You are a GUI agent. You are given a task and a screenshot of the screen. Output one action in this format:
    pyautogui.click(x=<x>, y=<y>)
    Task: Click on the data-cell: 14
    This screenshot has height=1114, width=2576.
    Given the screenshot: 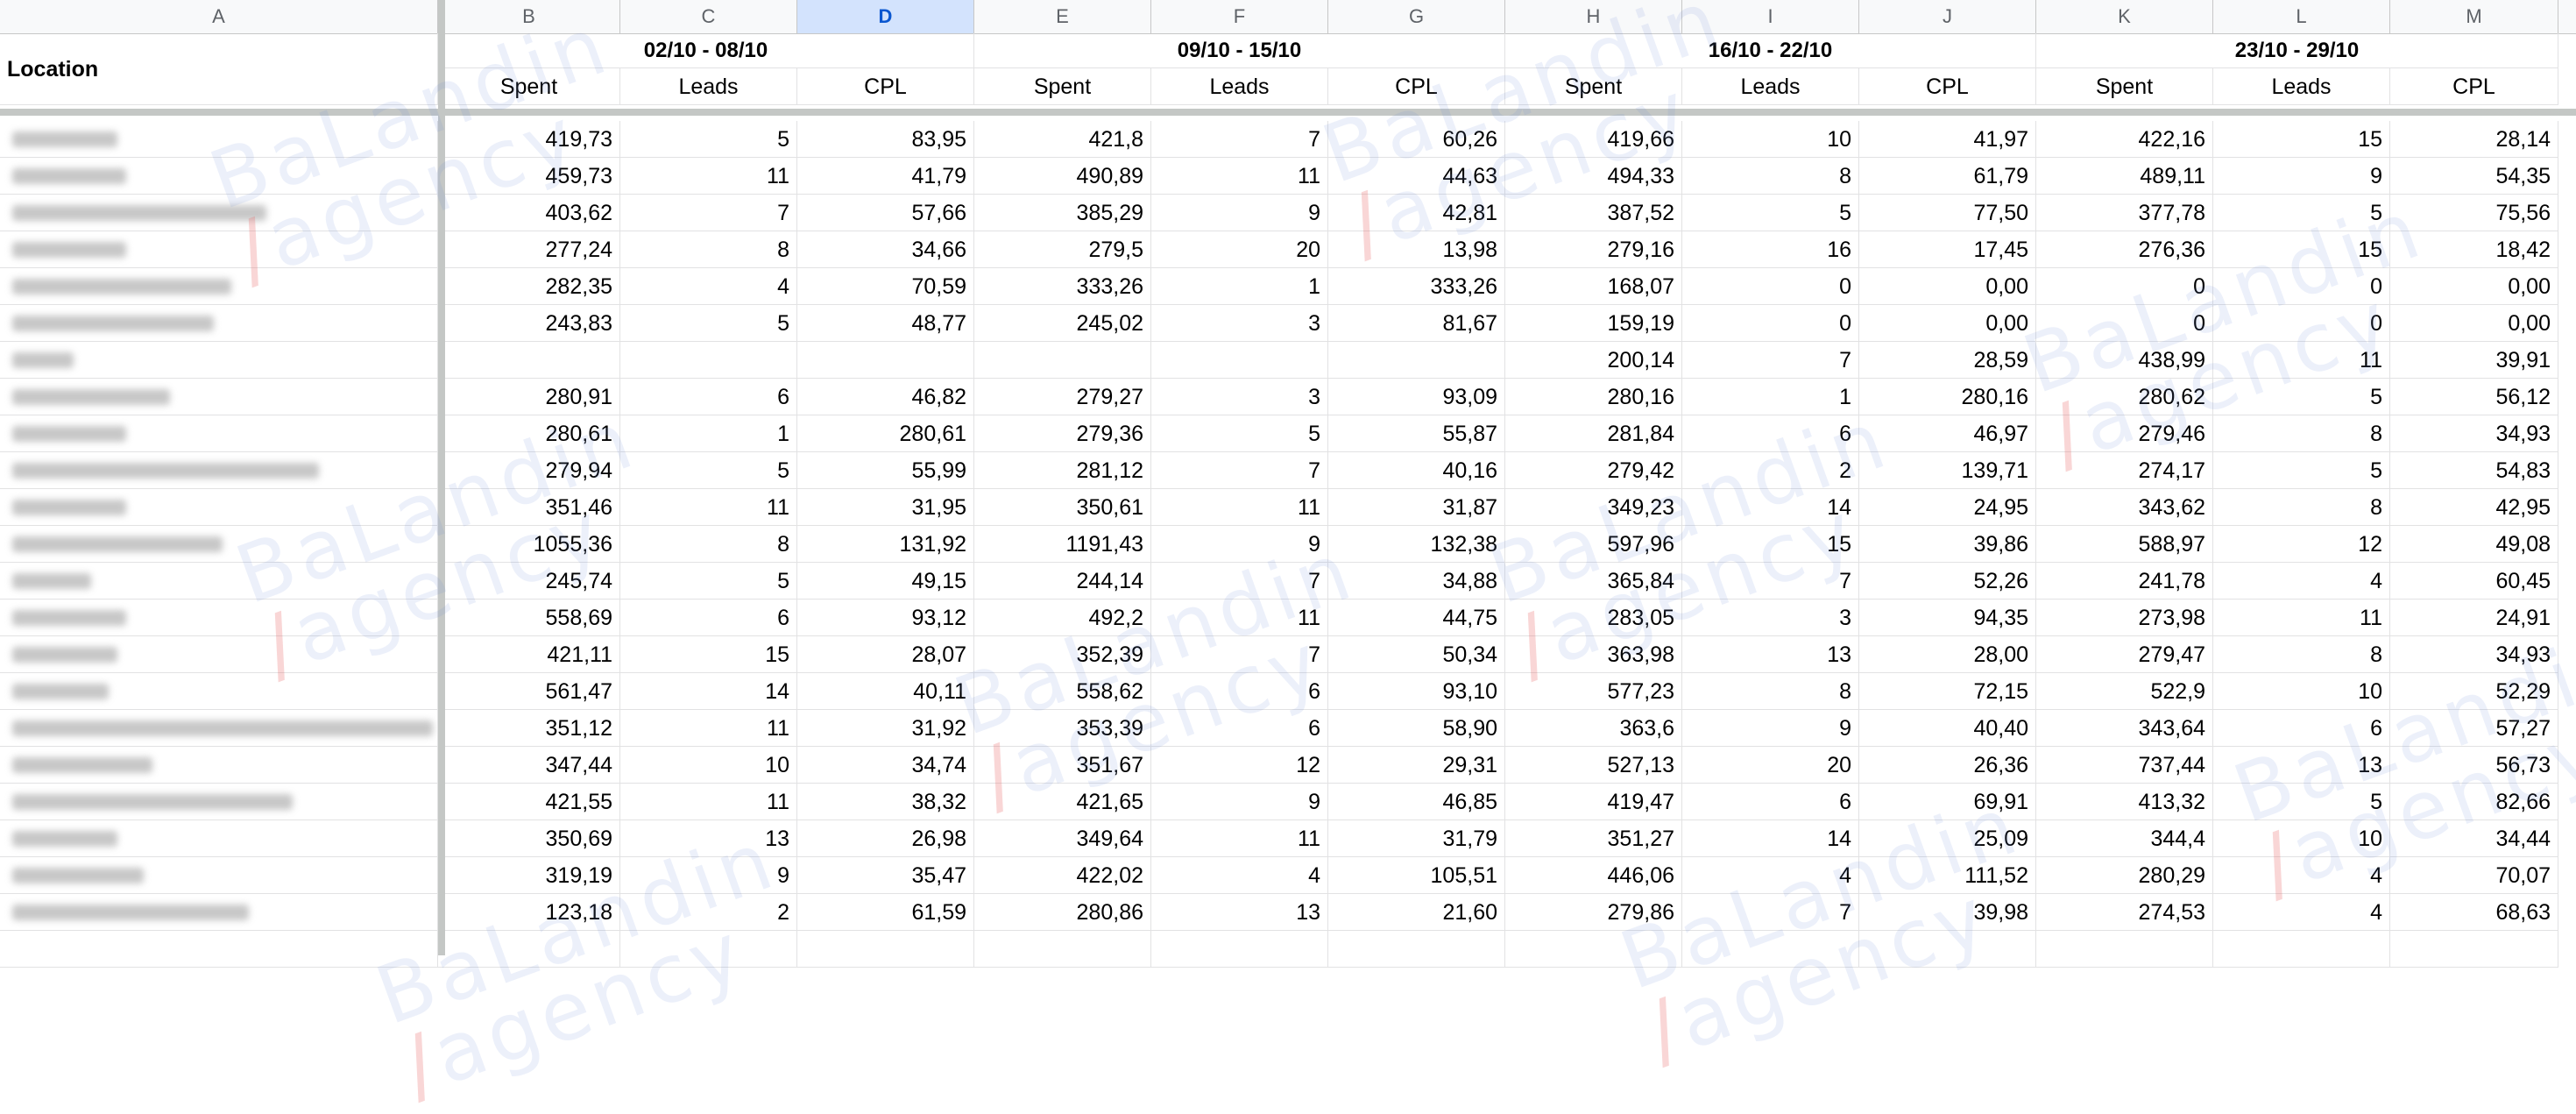 What is the action you would take?
    pyautogui.click(x=1770, y=838)
    